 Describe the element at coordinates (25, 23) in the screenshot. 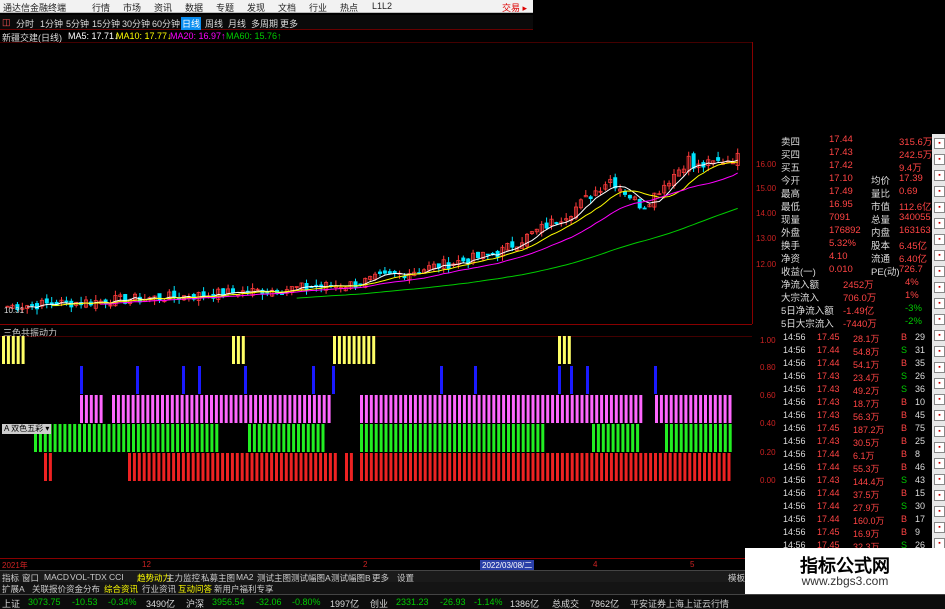

I see `period-1: 分时` at that location.